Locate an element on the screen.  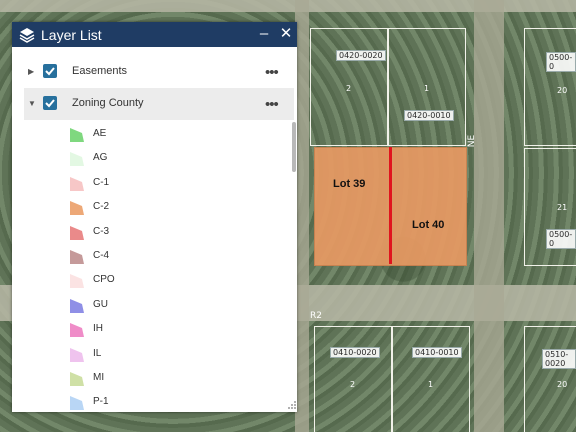
legend-label: C-2 is located at coordinates (101, 207).